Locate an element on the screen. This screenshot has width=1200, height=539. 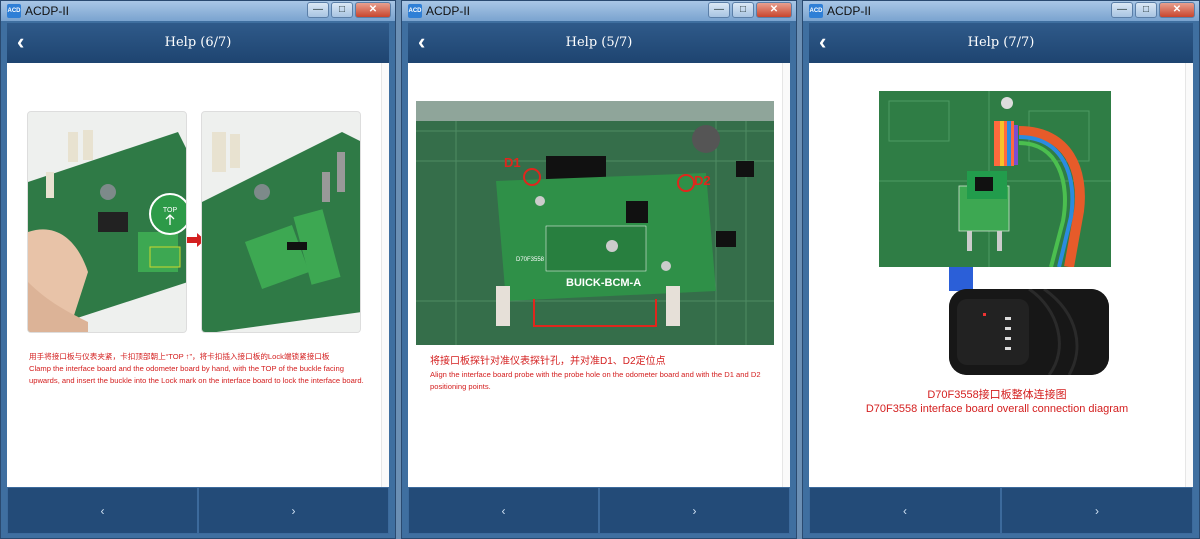
page-header: ‹ Help (5/7) is located at coordinates (599, 43).